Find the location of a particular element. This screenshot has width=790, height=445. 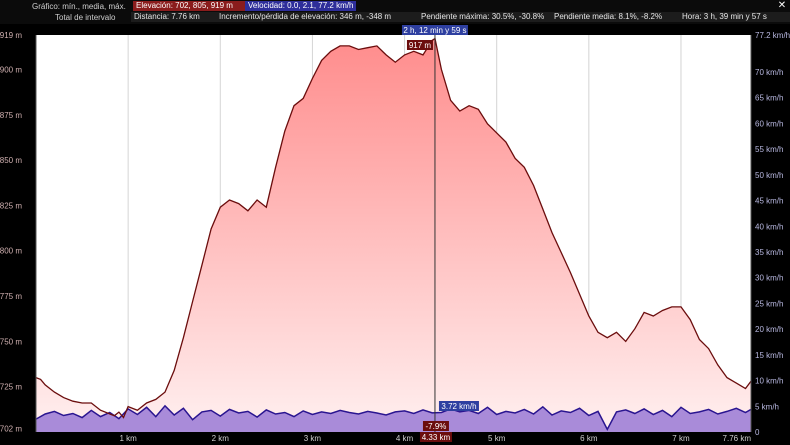

x-tick-label: 3 km is located at coordinates (313, 438).